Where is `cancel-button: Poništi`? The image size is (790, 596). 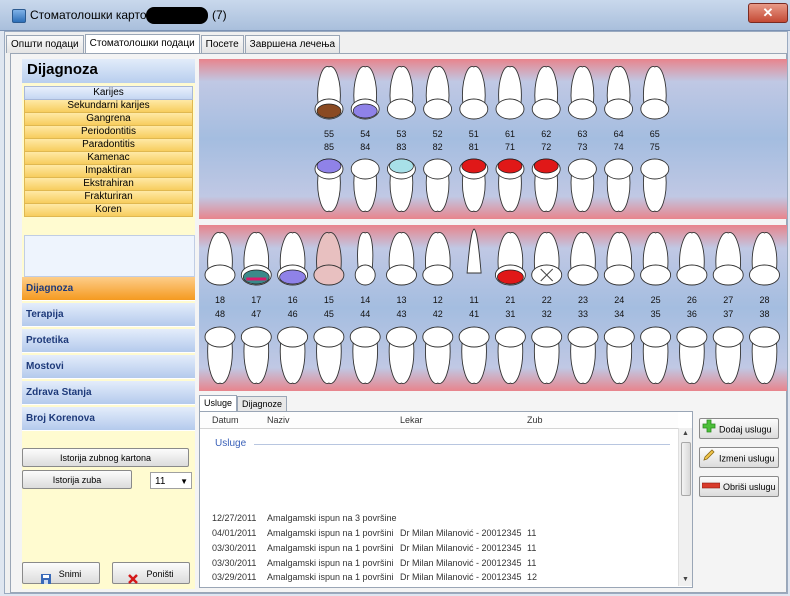
cancel-button: Poništi is located at coordinates (151, 573).